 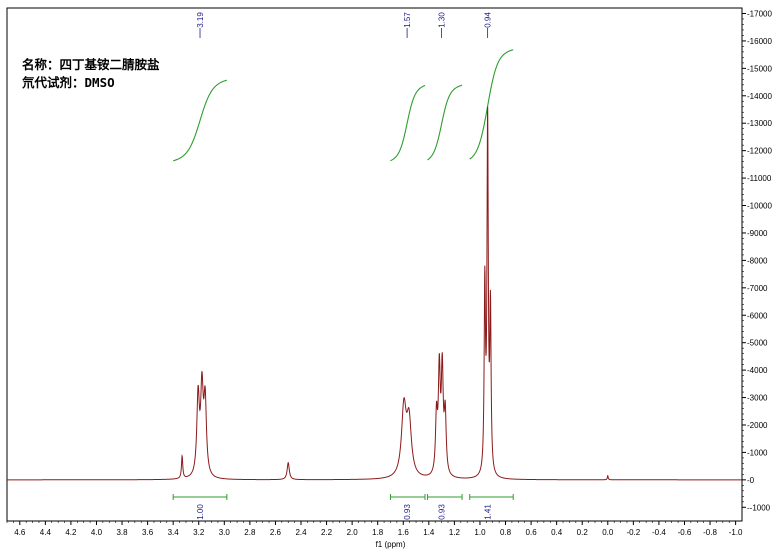 What do you see at coordinates (480, 532) in the screenshot?
I see `x-tick-label: 1.0` at bounding box center [480, 532].